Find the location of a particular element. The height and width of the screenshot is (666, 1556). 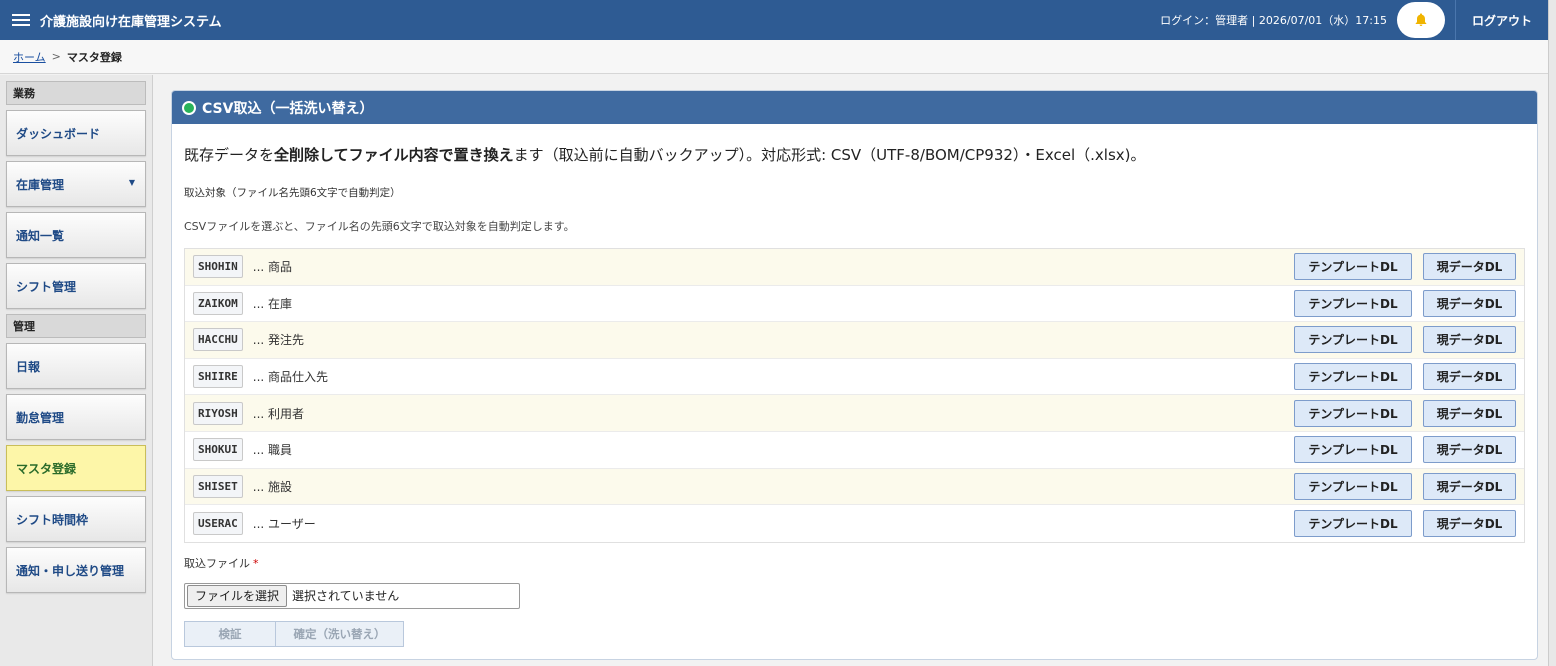

chevron-down-icon: ▼ is located at coordinates (131, 182).